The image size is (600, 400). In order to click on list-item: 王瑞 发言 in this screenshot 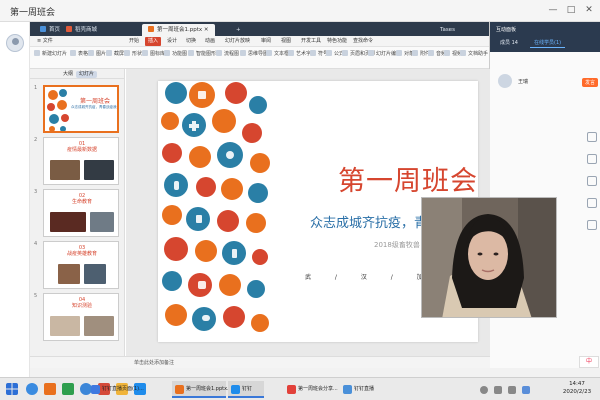, I will do `click(548, 81)`.